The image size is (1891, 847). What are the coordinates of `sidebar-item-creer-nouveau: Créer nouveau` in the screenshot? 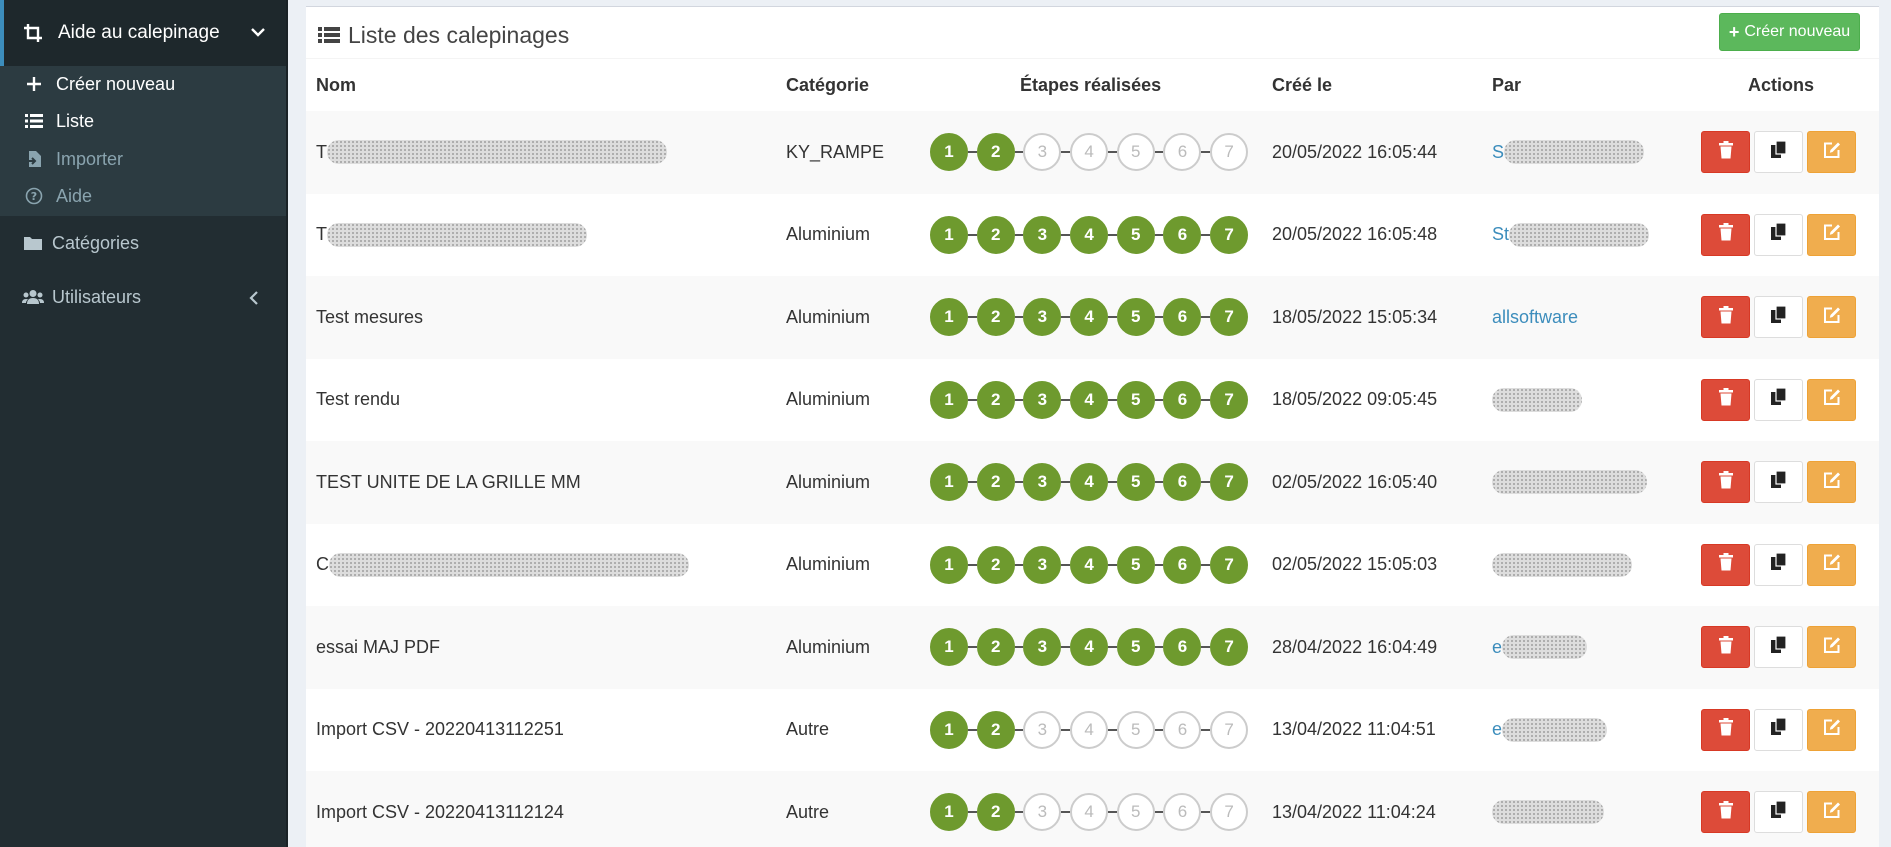 It's located at (99, 84).